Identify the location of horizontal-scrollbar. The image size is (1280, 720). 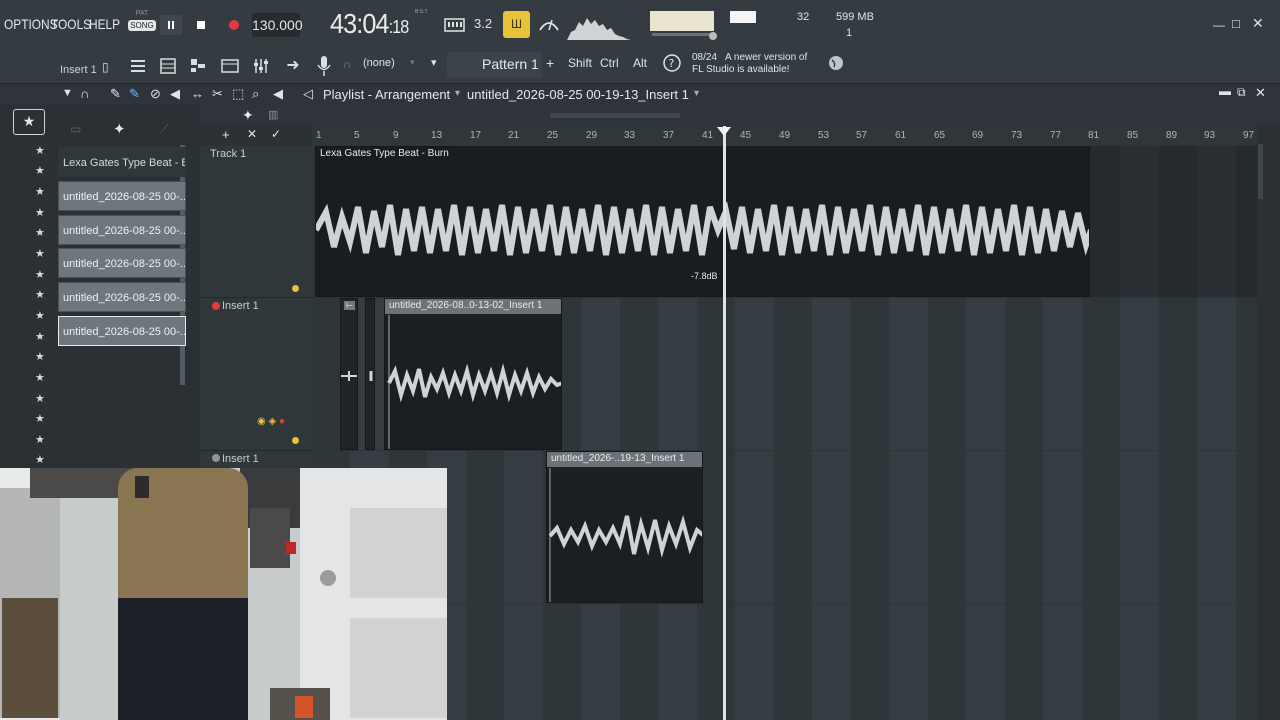
(615, 115).